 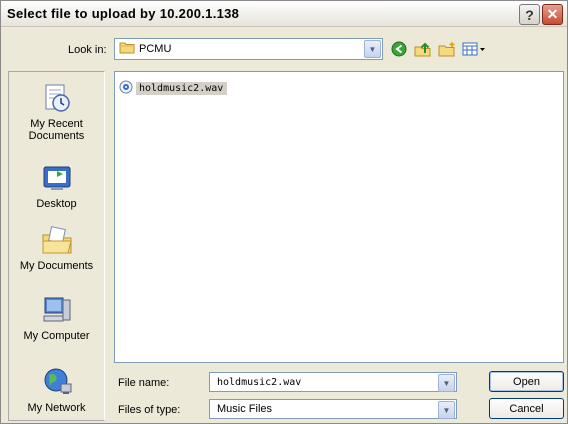 I want to click on place-my-documents: My Documents, so click(x=56, y=248).